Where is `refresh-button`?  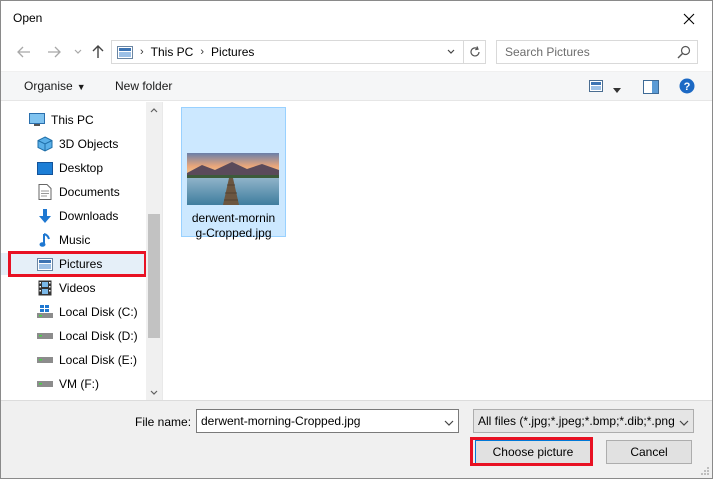 refresh-button is located at coordinates (474, 52).